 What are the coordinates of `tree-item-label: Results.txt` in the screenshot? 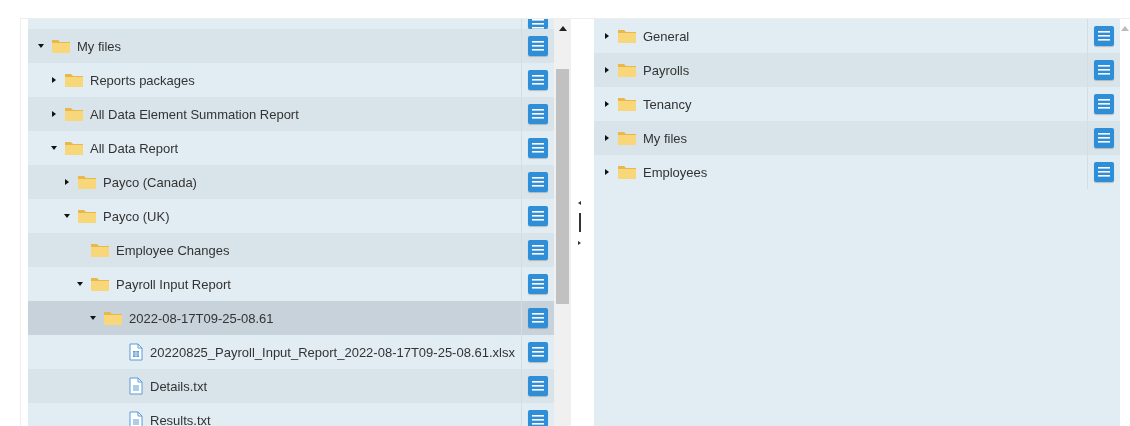 It's located at (180, 419).